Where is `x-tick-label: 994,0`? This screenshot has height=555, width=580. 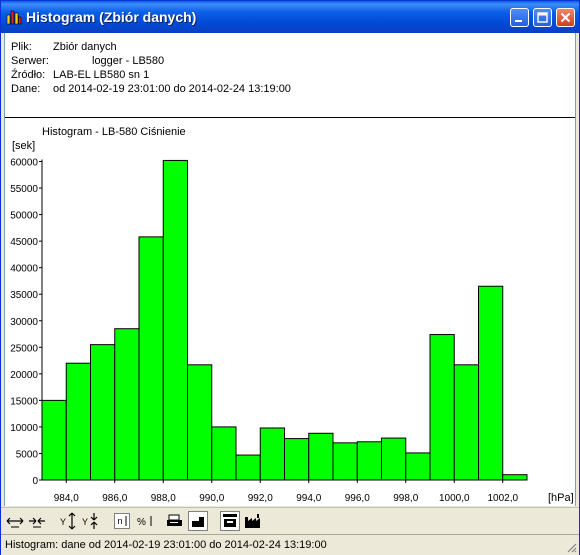 x-tick-label: 994,0 is located at coordinates (308, 498).